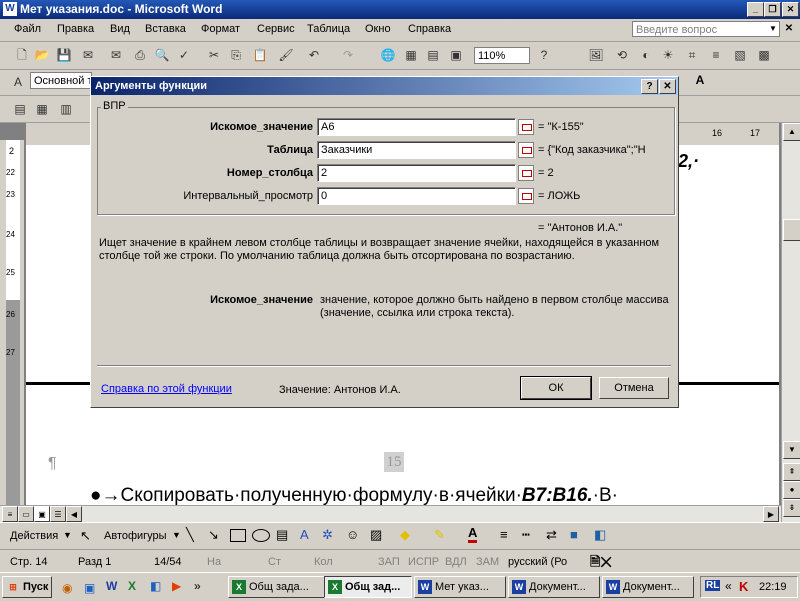  I want to click on quicklaunch-more-icon: », so click(197, 586).